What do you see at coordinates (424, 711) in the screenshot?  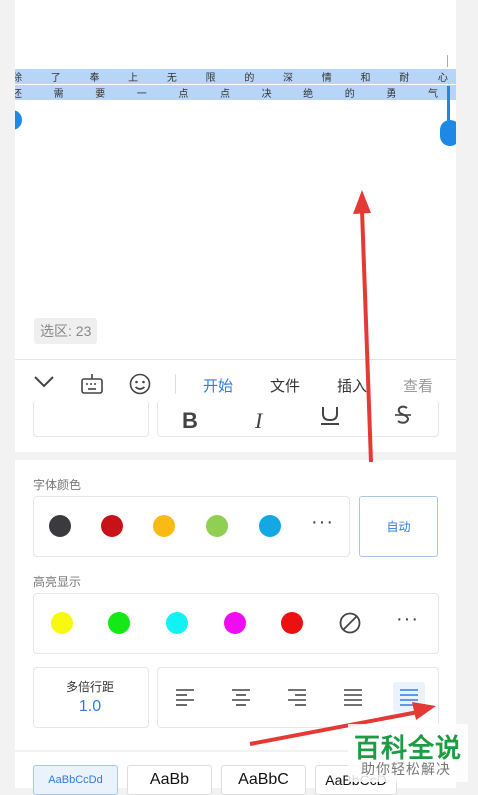 I see `annotation-arrow-right-head` at bounding box center [424, 711].